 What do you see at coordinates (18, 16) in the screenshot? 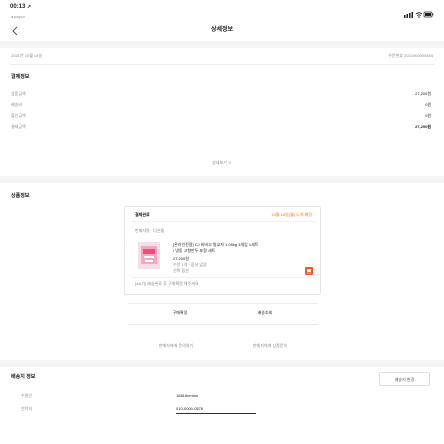
I see `status-sub-label: ◂ payco` at bounding box center [18, 16].